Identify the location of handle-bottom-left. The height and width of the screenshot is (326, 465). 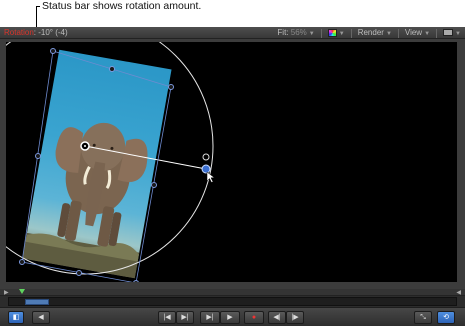
(22, 262).